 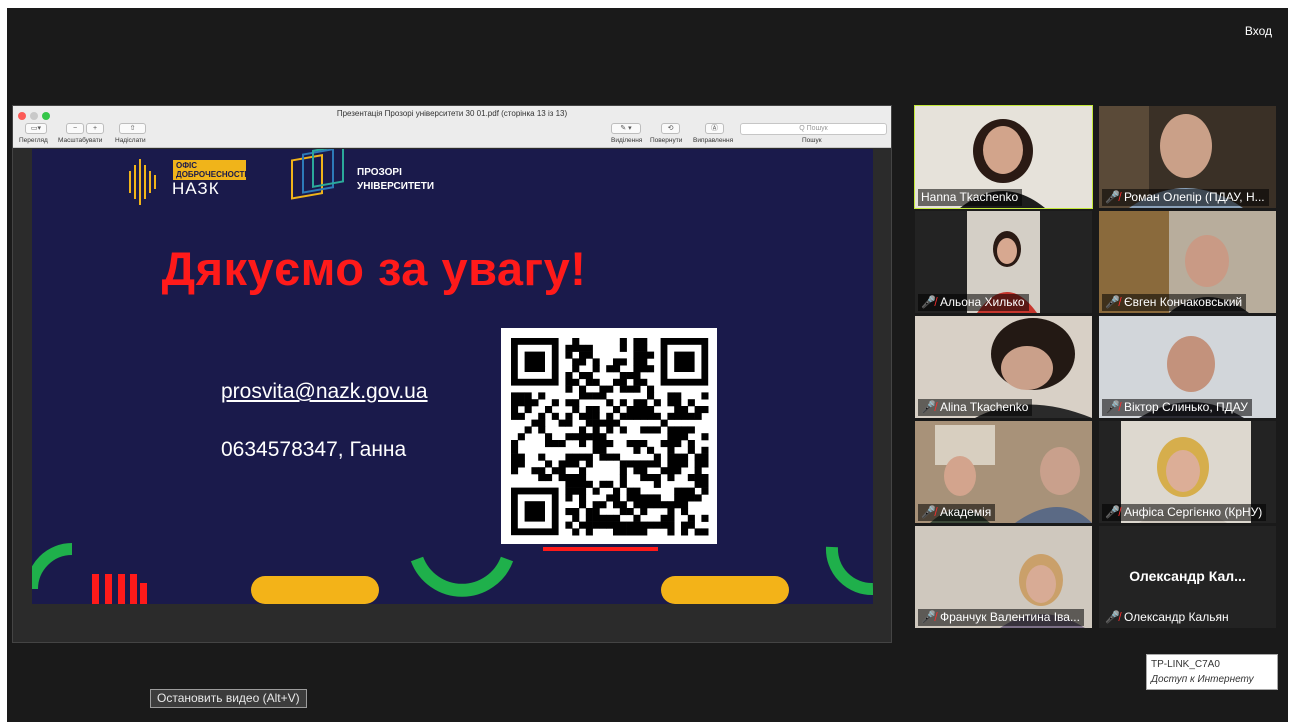 I want to click on participant-name: 🎤̸ Олександр Кальян, so click(x=1167, y=617).